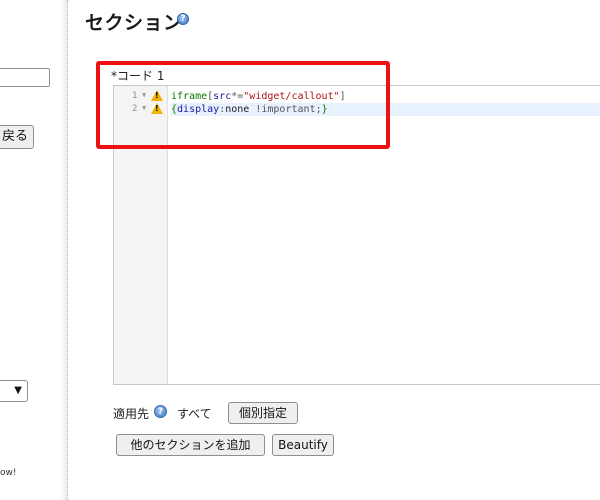 Image resolution: width=600 pixels, height=500 pixels. I want to click on sidebar-text-input, so click(25, 77).